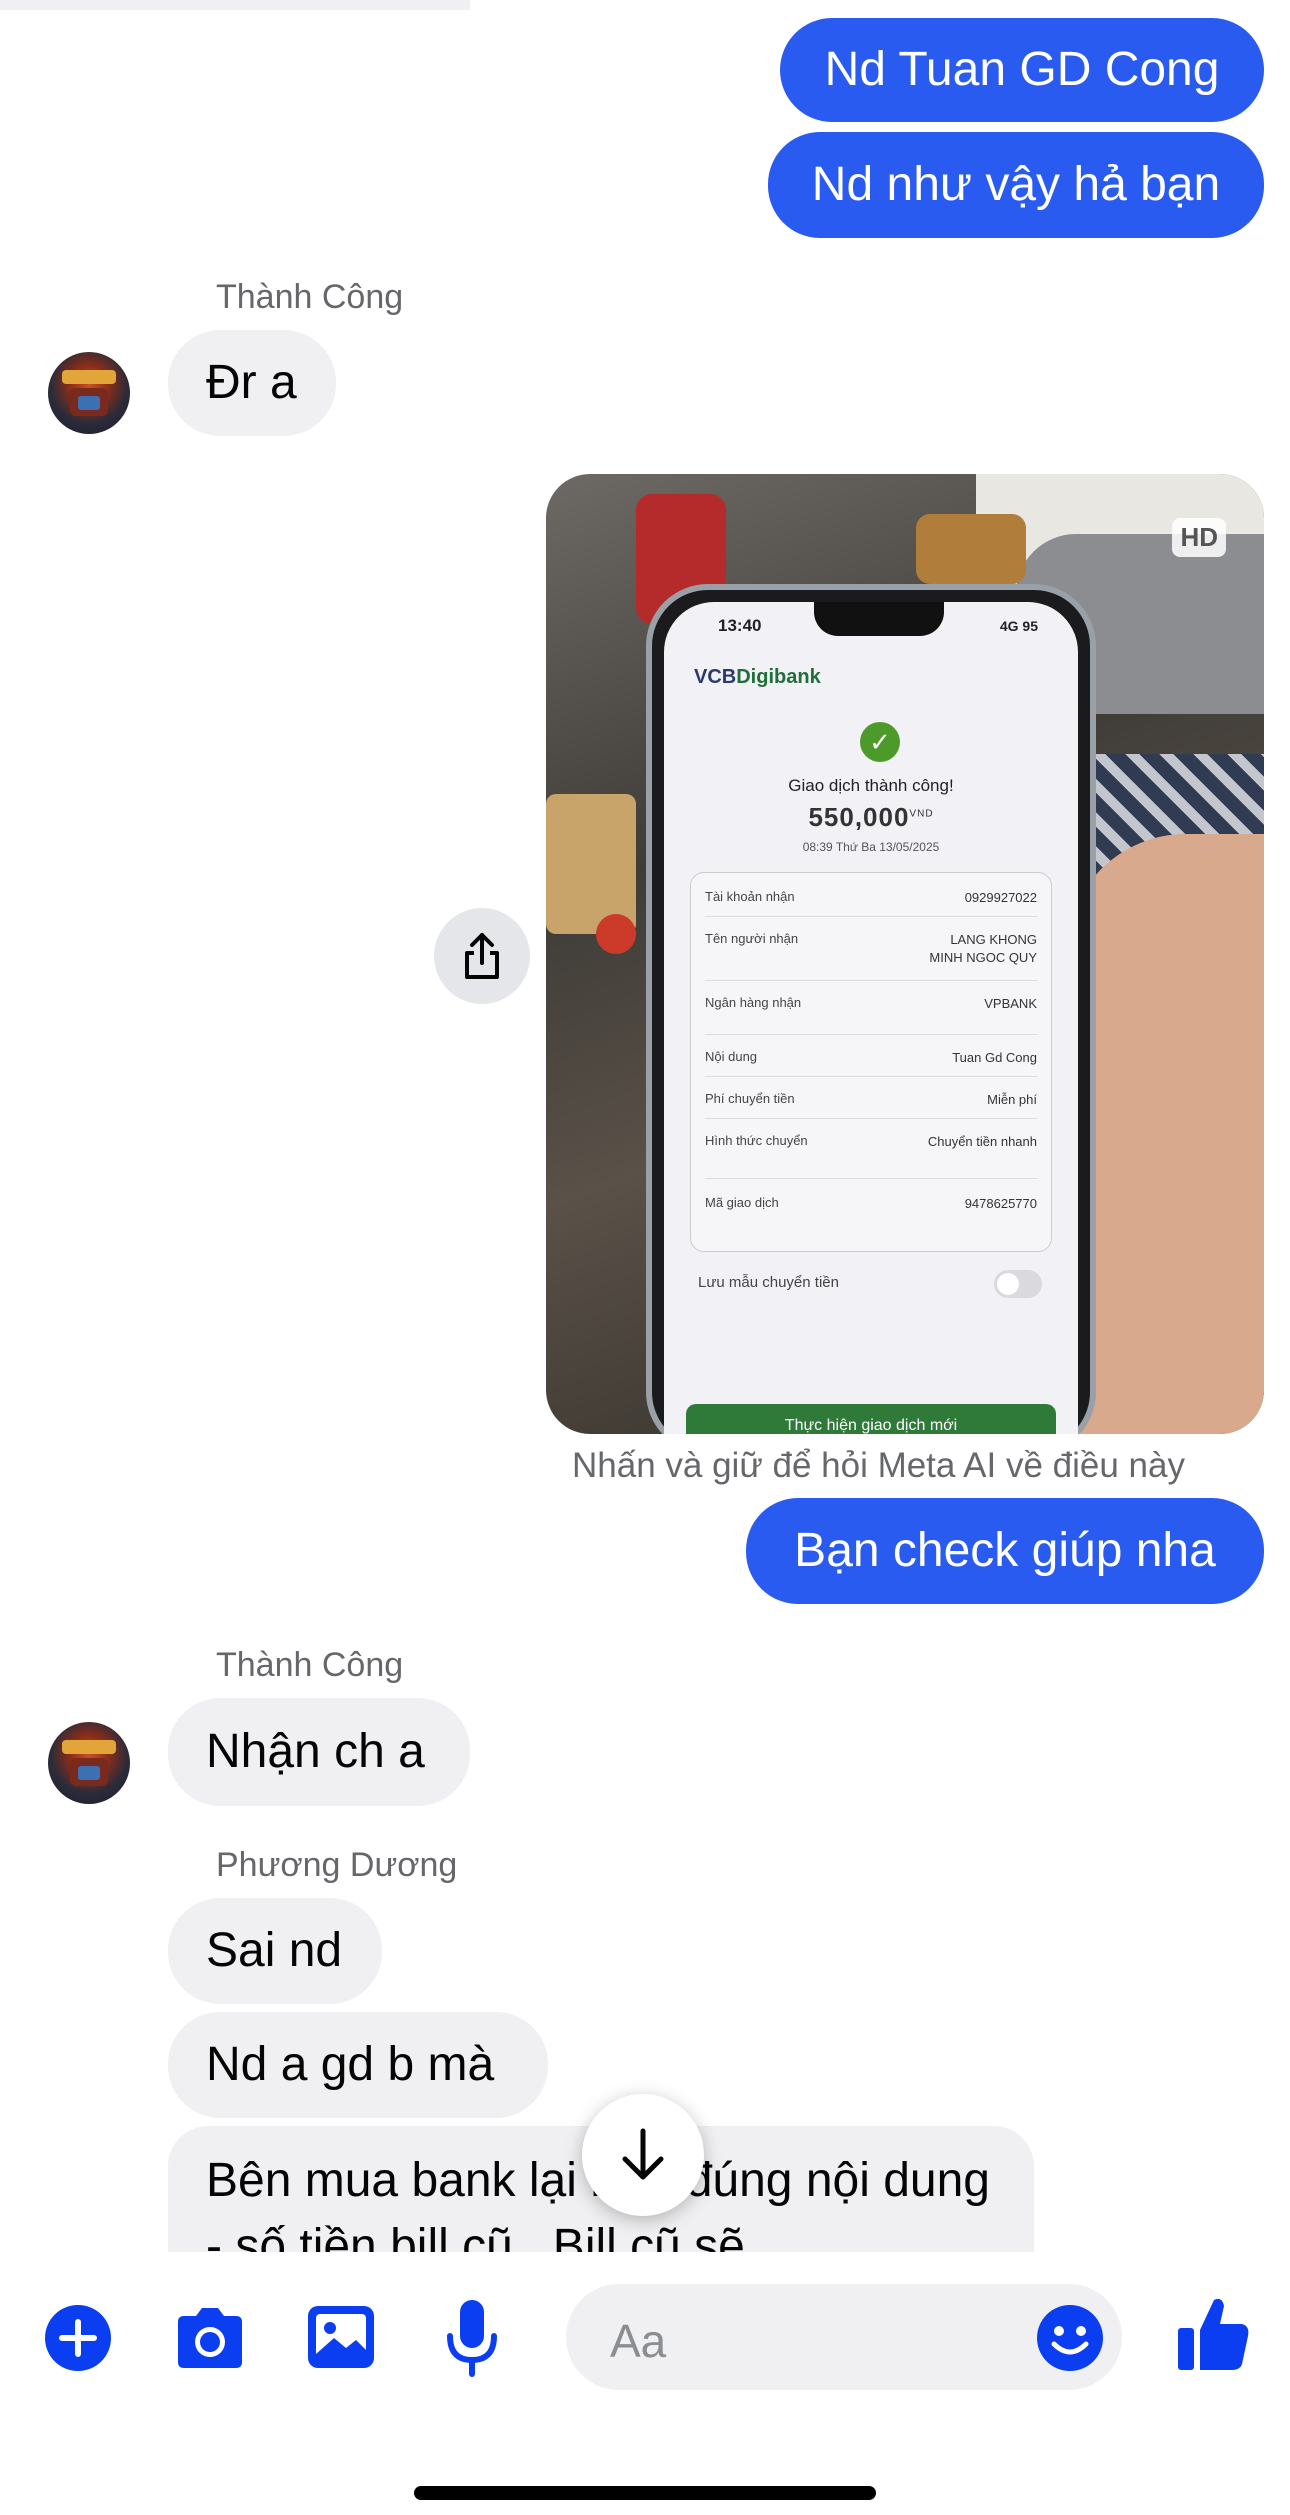 The height and width of the screenshot is (2515, 1290). I want to click on message-text: Đr a, so click(251, 383).